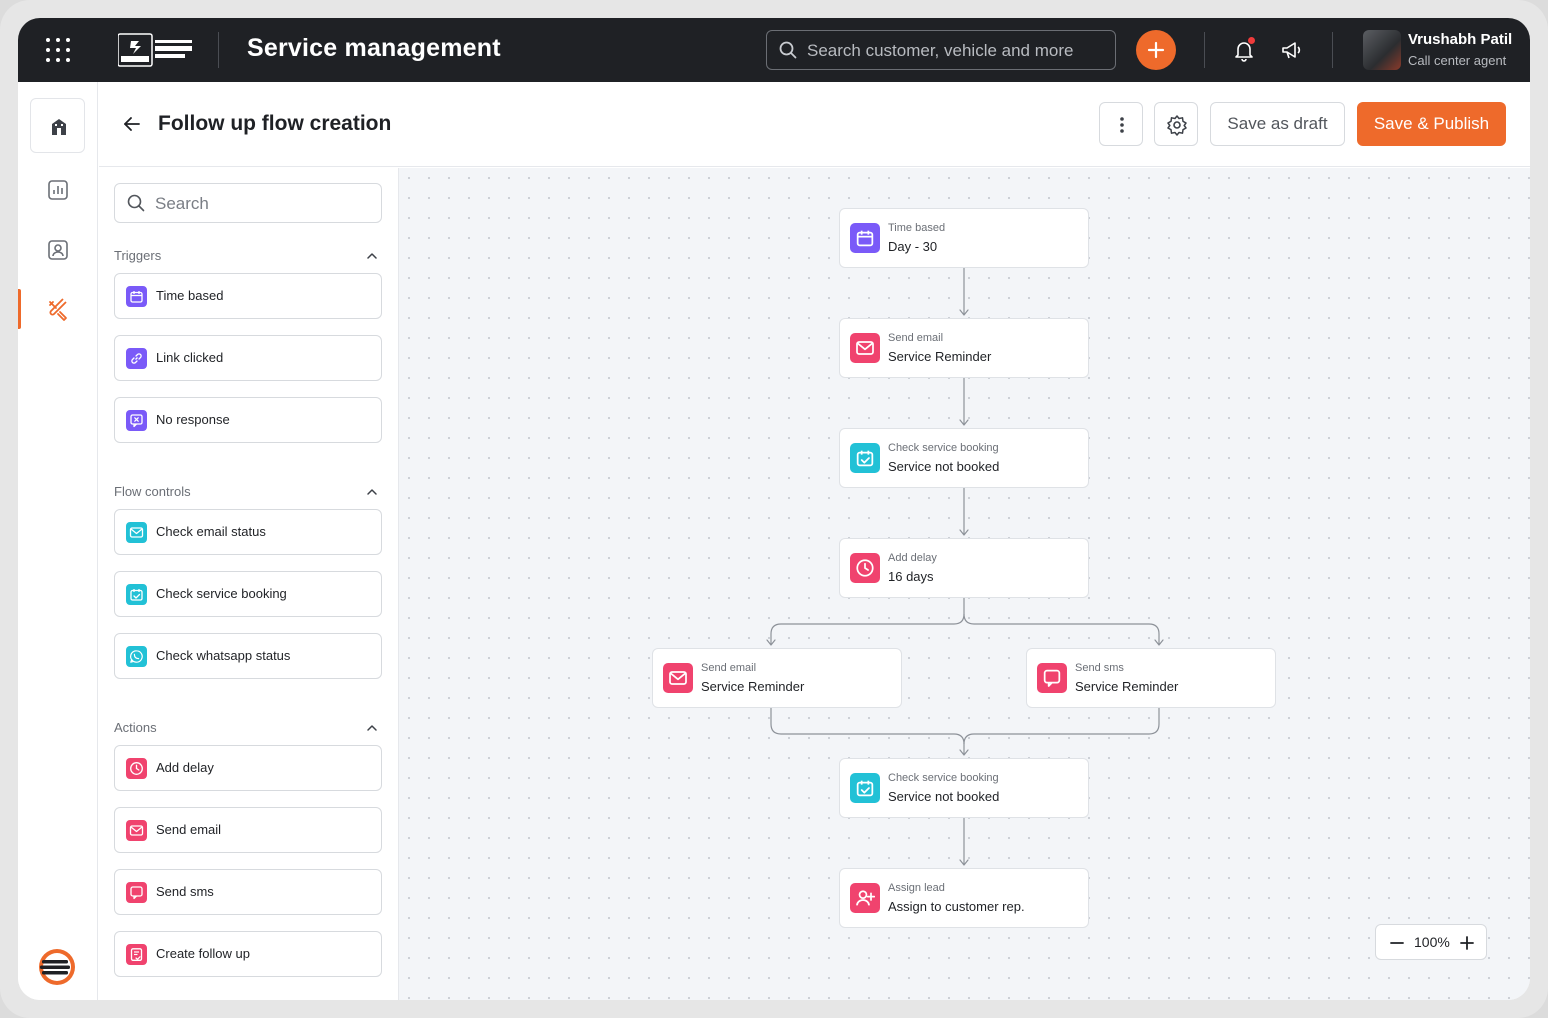 Image resolution: width=1548 pixels, height=1018 pixels. What do you see at coordinates (248, 420) in the screenshot?
I see `panel-item-no-response: No response` at bounding box center [248, 420].